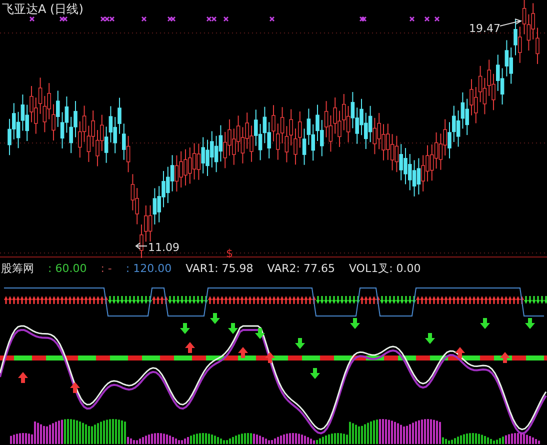  I want to click on indicator-value: : 120.00, so click(149, 268).